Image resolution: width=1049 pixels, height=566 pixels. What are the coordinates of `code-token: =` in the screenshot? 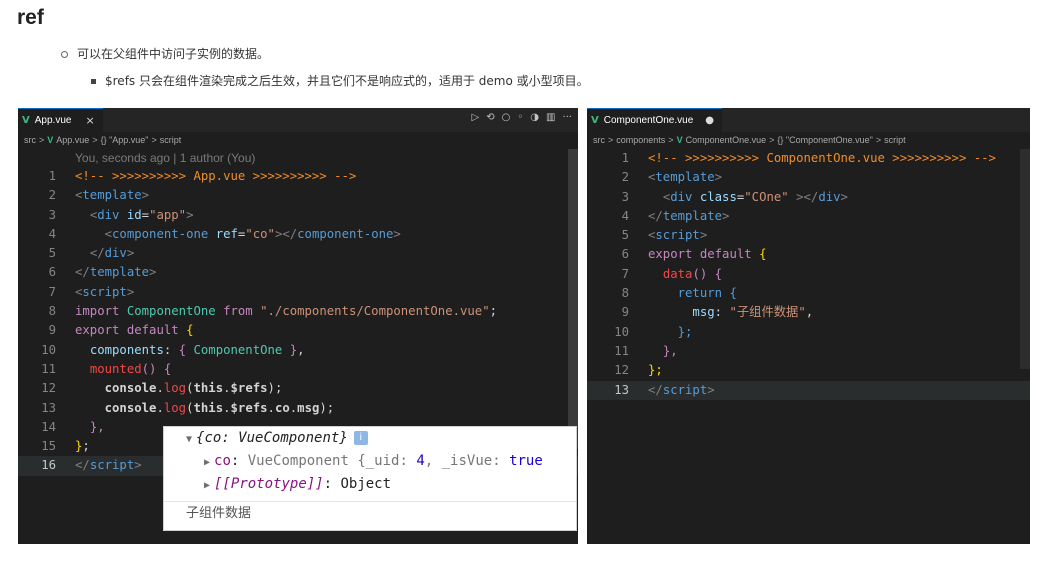 It's located at (145, 214).